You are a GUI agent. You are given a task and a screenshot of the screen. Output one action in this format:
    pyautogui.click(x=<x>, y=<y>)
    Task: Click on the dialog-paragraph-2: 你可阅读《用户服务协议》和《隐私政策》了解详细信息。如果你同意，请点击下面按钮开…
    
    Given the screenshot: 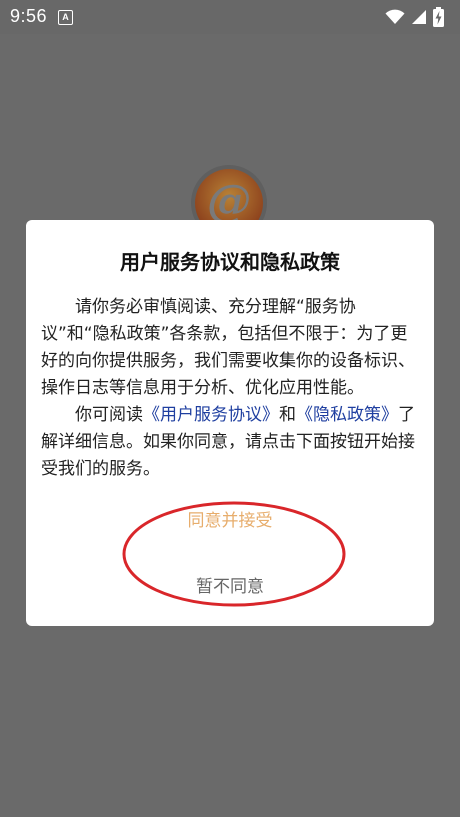 What is the action you would take?
    pyautogui.click(x=231, y=442)
    